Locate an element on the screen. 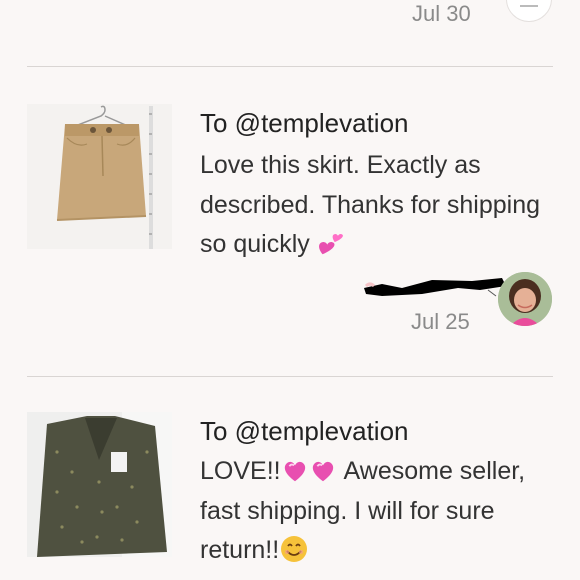  review-date: Jul 25 is located at coordinates (440, 321).